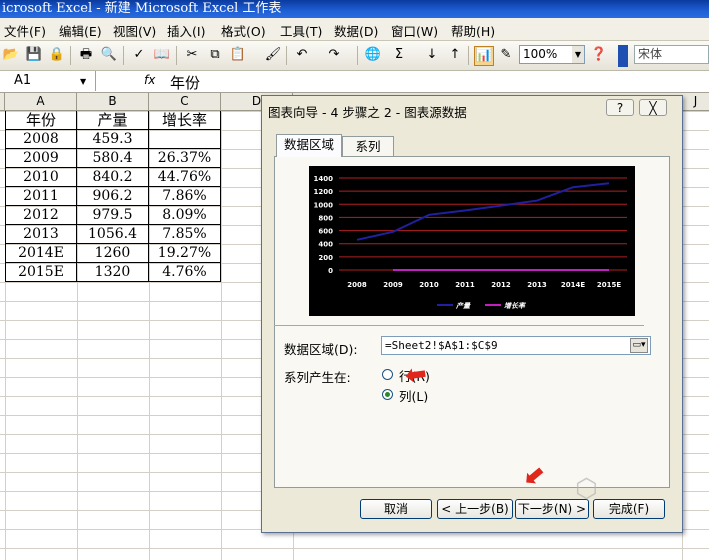  I want to click on table-header-cell: 产量, so click(113, 120).